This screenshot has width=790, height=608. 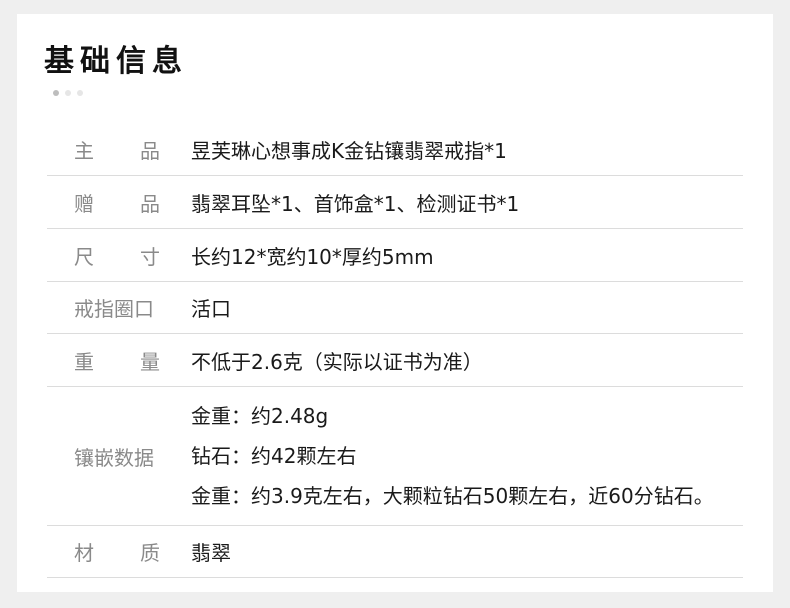 I want to click on row-value: 不低于2.6克（实际以证书为准）, so click(x=337, y=361).